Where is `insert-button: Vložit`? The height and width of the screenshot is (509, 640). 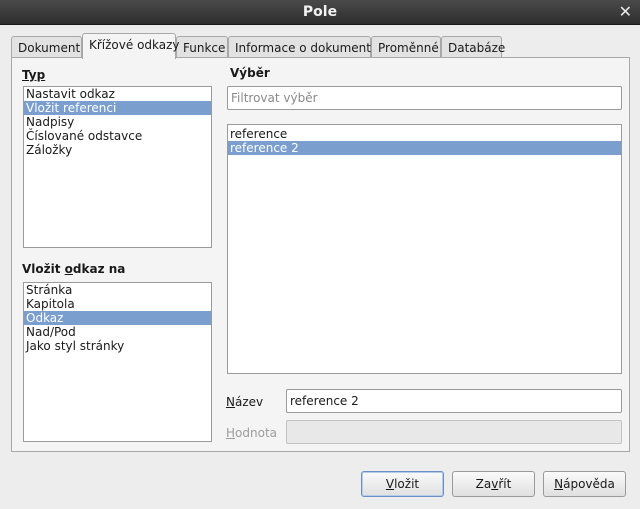
insert-button: Vložit is located at coordinates (402, 484).